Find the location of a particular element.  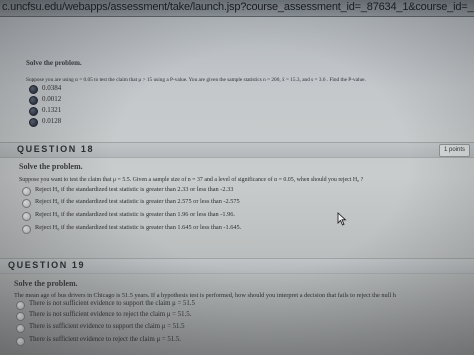

q18-solve-heading: Solve the problem. is located at coordinates (51, 166).